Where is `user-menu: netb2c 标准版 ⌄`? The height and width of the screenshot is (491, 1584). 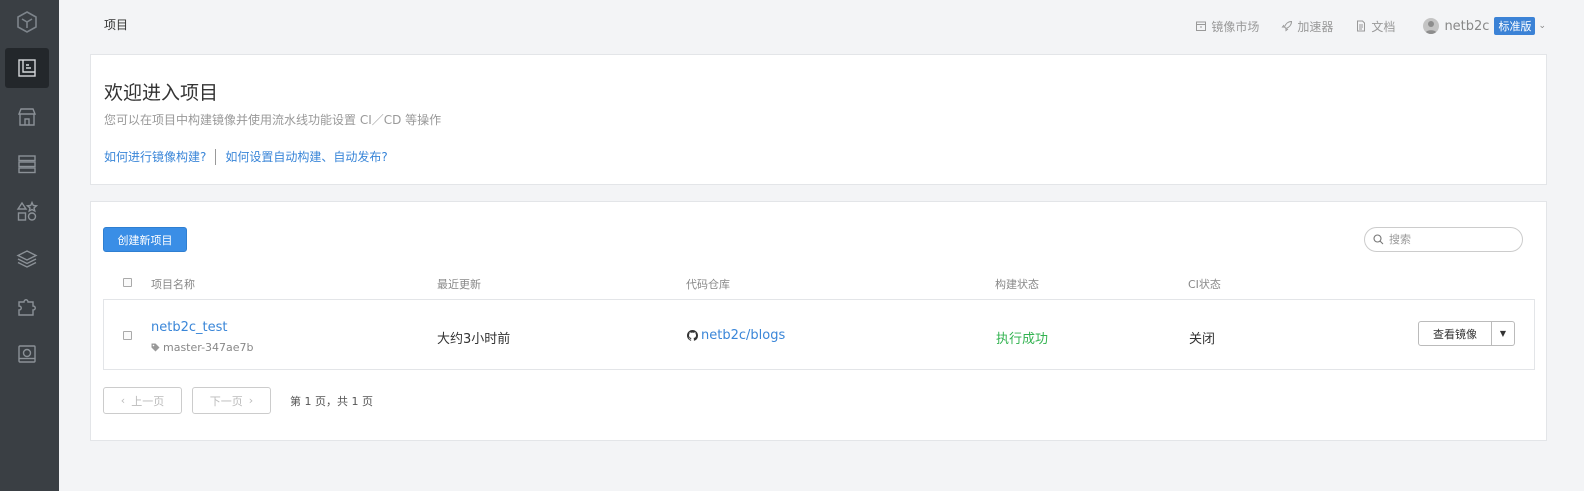
user-menu: netb2c 标准版 ⌄ is located at coordinates (1484, 26).